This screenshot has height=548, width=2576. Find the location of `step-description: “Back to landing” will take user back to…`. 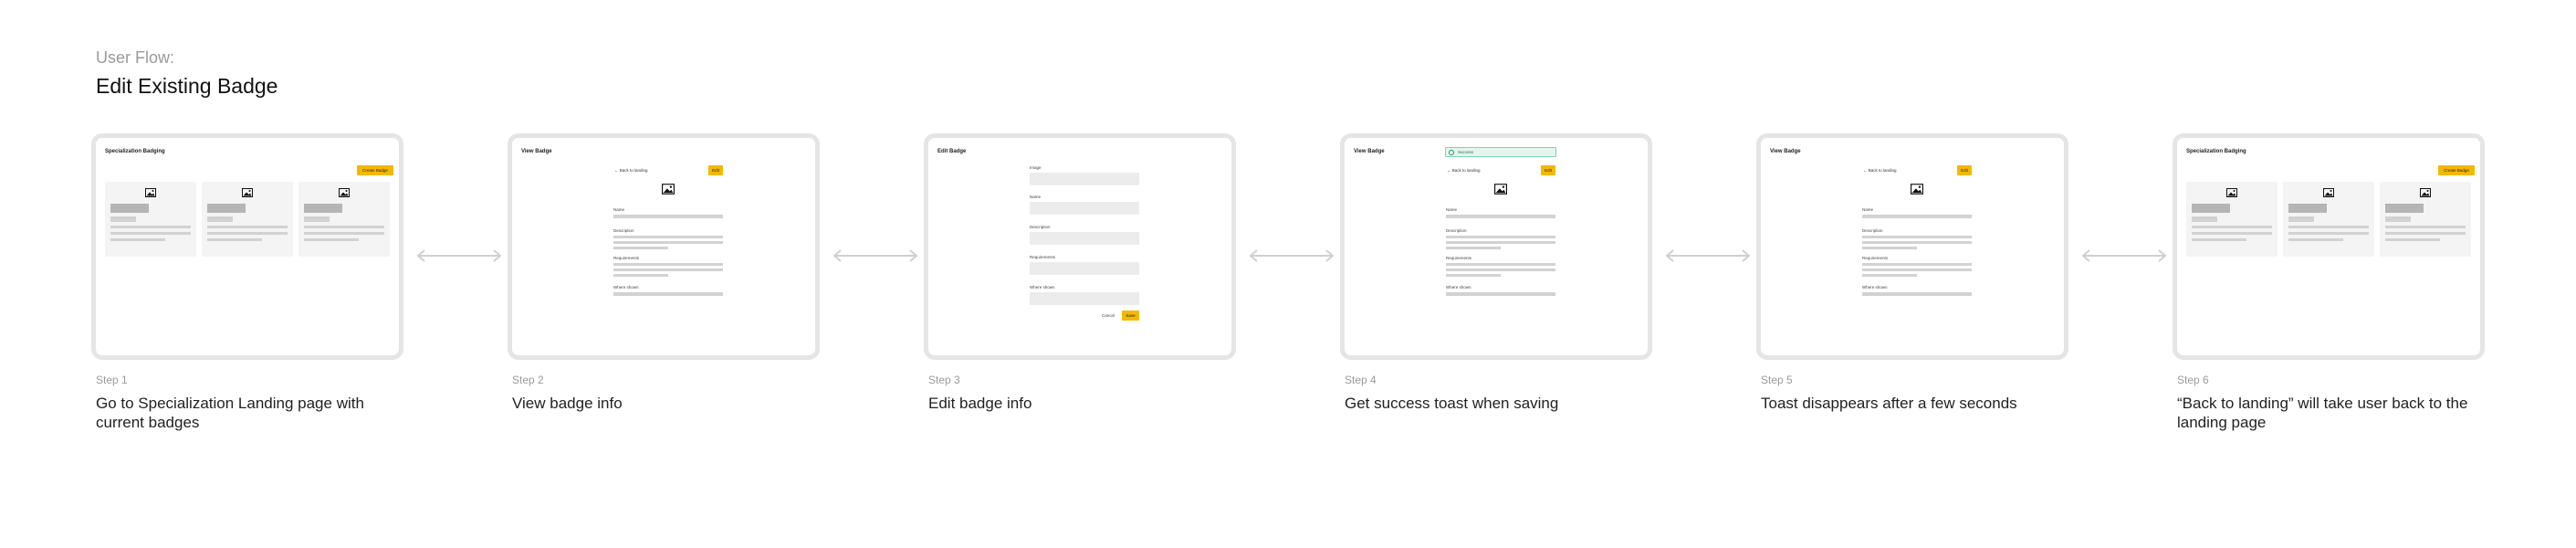

step-description: “Back to landing” will take user back to… is located at coordinates (2323, 413).